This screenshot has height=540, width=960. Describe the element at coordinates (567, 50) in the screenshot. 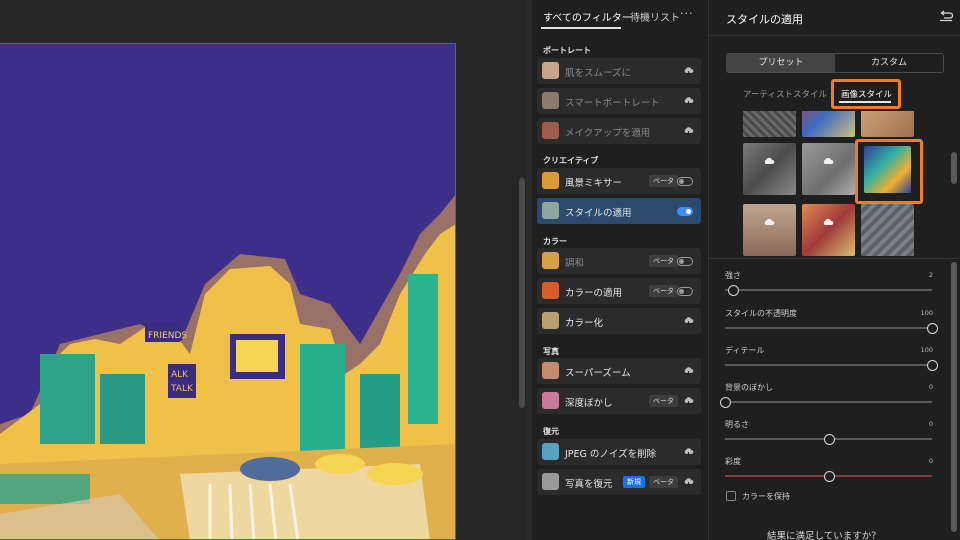

I see `section-portrait: ポートレート` at that location.